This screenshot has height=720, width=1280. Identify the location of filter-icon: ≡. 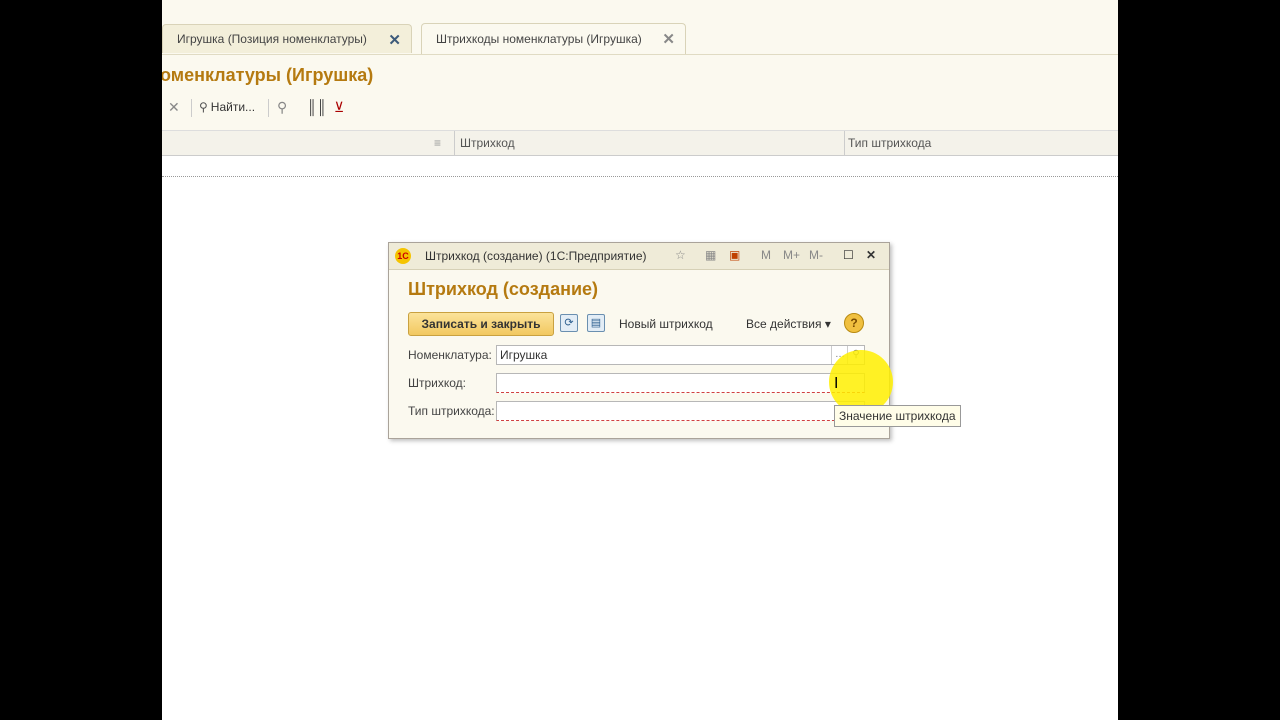
(437, 143).